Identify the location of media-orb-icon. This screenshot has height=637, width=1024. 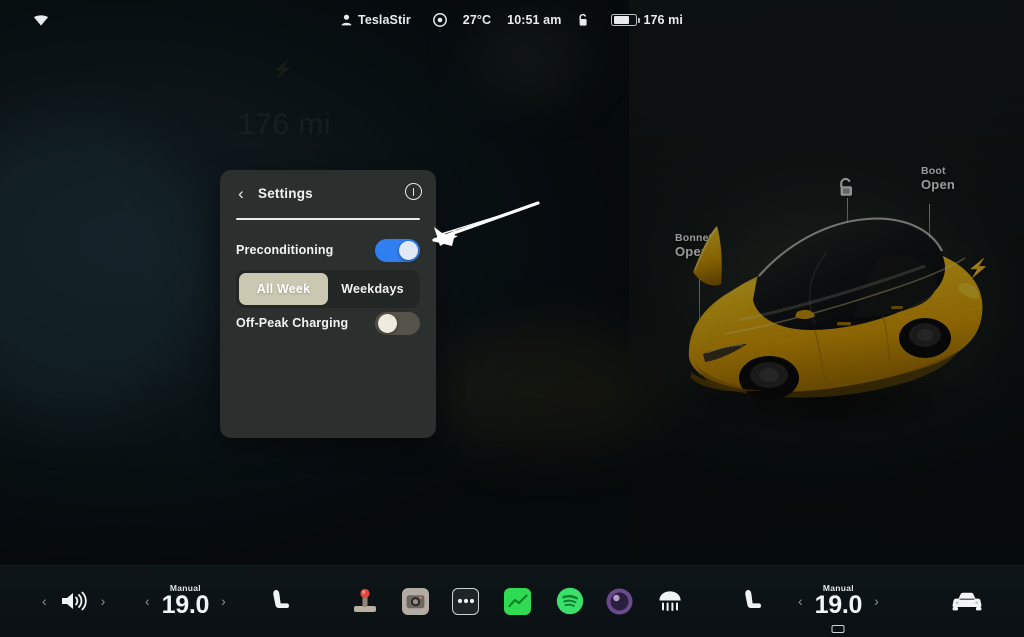
(619, 601).